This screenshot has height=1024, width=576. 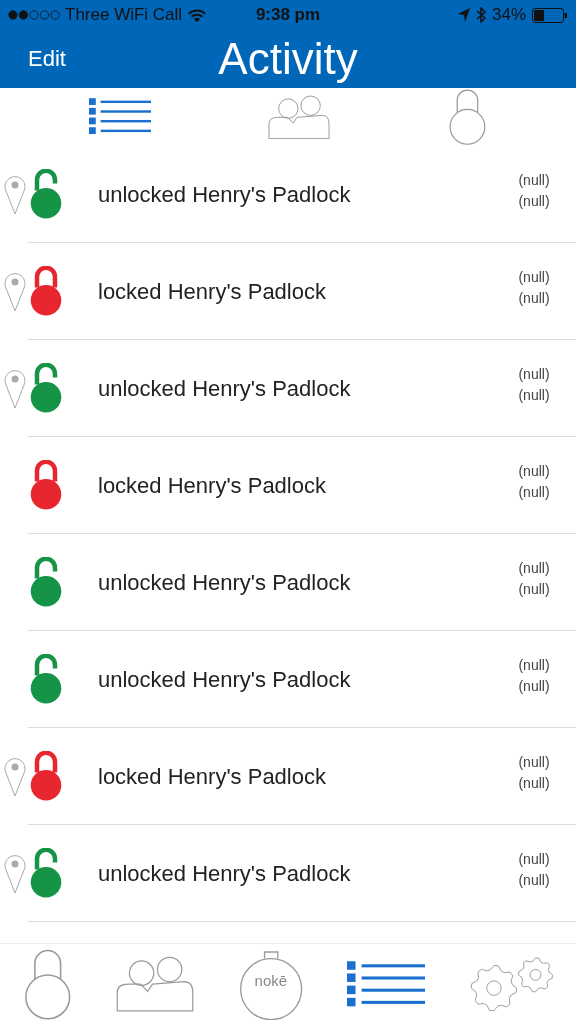 What do you see at coordinates (508, 15) in the screenshot?
I see `battery-percentage: 34%` at bounding box center [508, 15].